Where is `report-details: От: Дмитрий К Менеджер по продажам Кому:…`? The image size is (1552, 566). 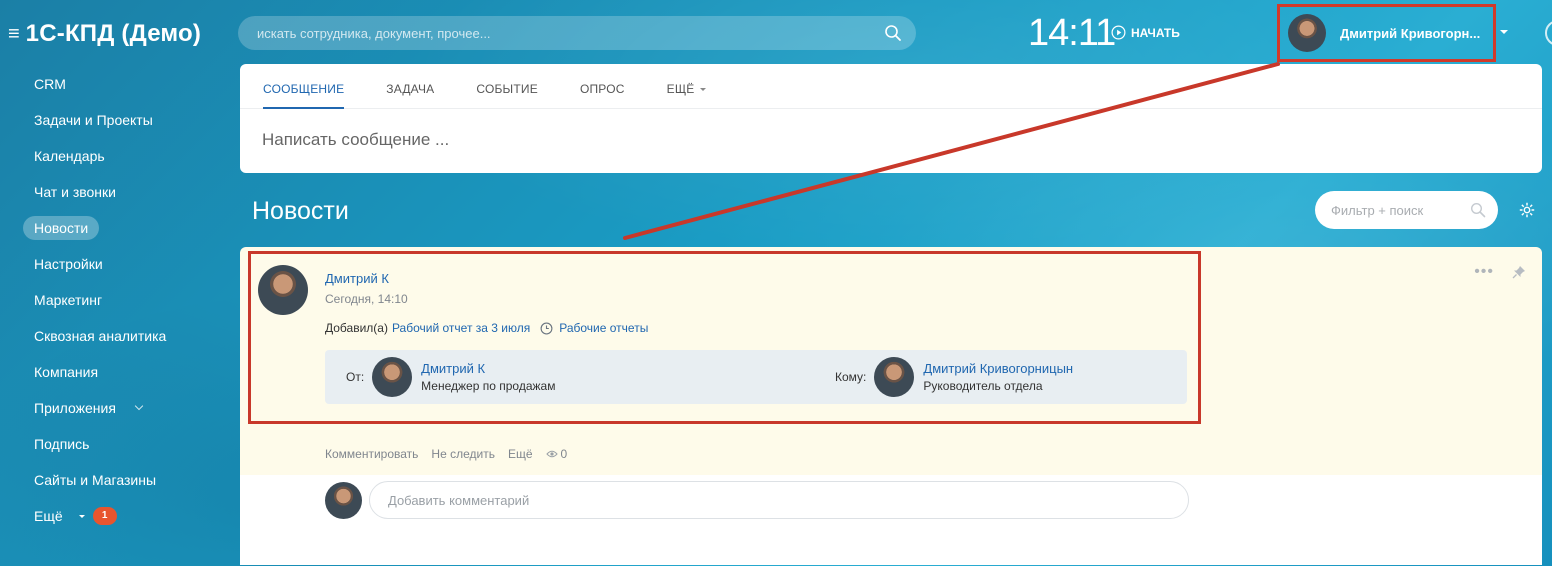 report-details: От: Дмитрий К Менеджер по продажам Кому:… is located at coordinates (756, 377).